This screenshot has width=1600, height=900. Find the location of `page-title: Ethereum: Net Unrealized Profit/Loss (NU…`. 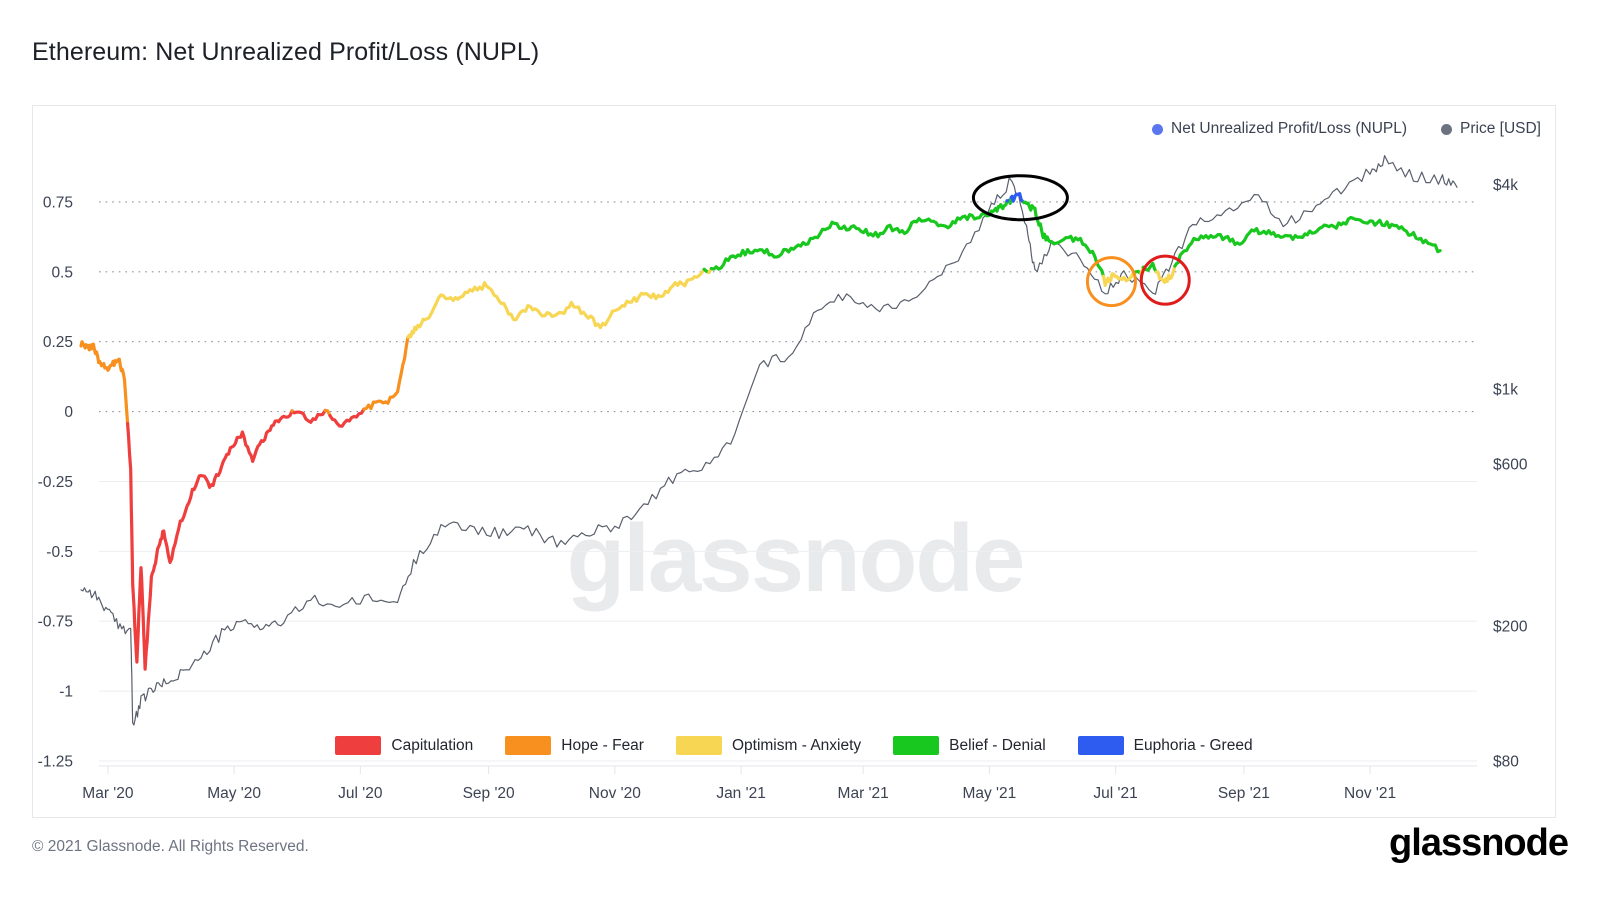

page-title: Ethereum: Net Unrealized Profit/Loss (NU… is located at coordinates (286, 52).